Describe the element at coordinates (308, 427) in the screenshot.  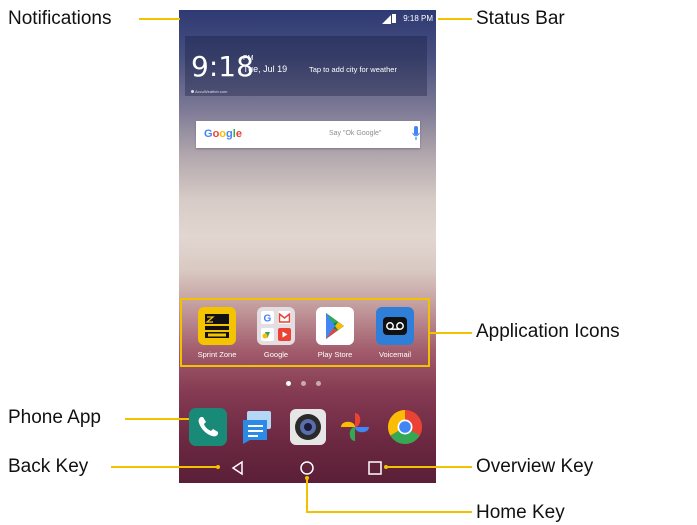
I see `camera-icon` at that location.